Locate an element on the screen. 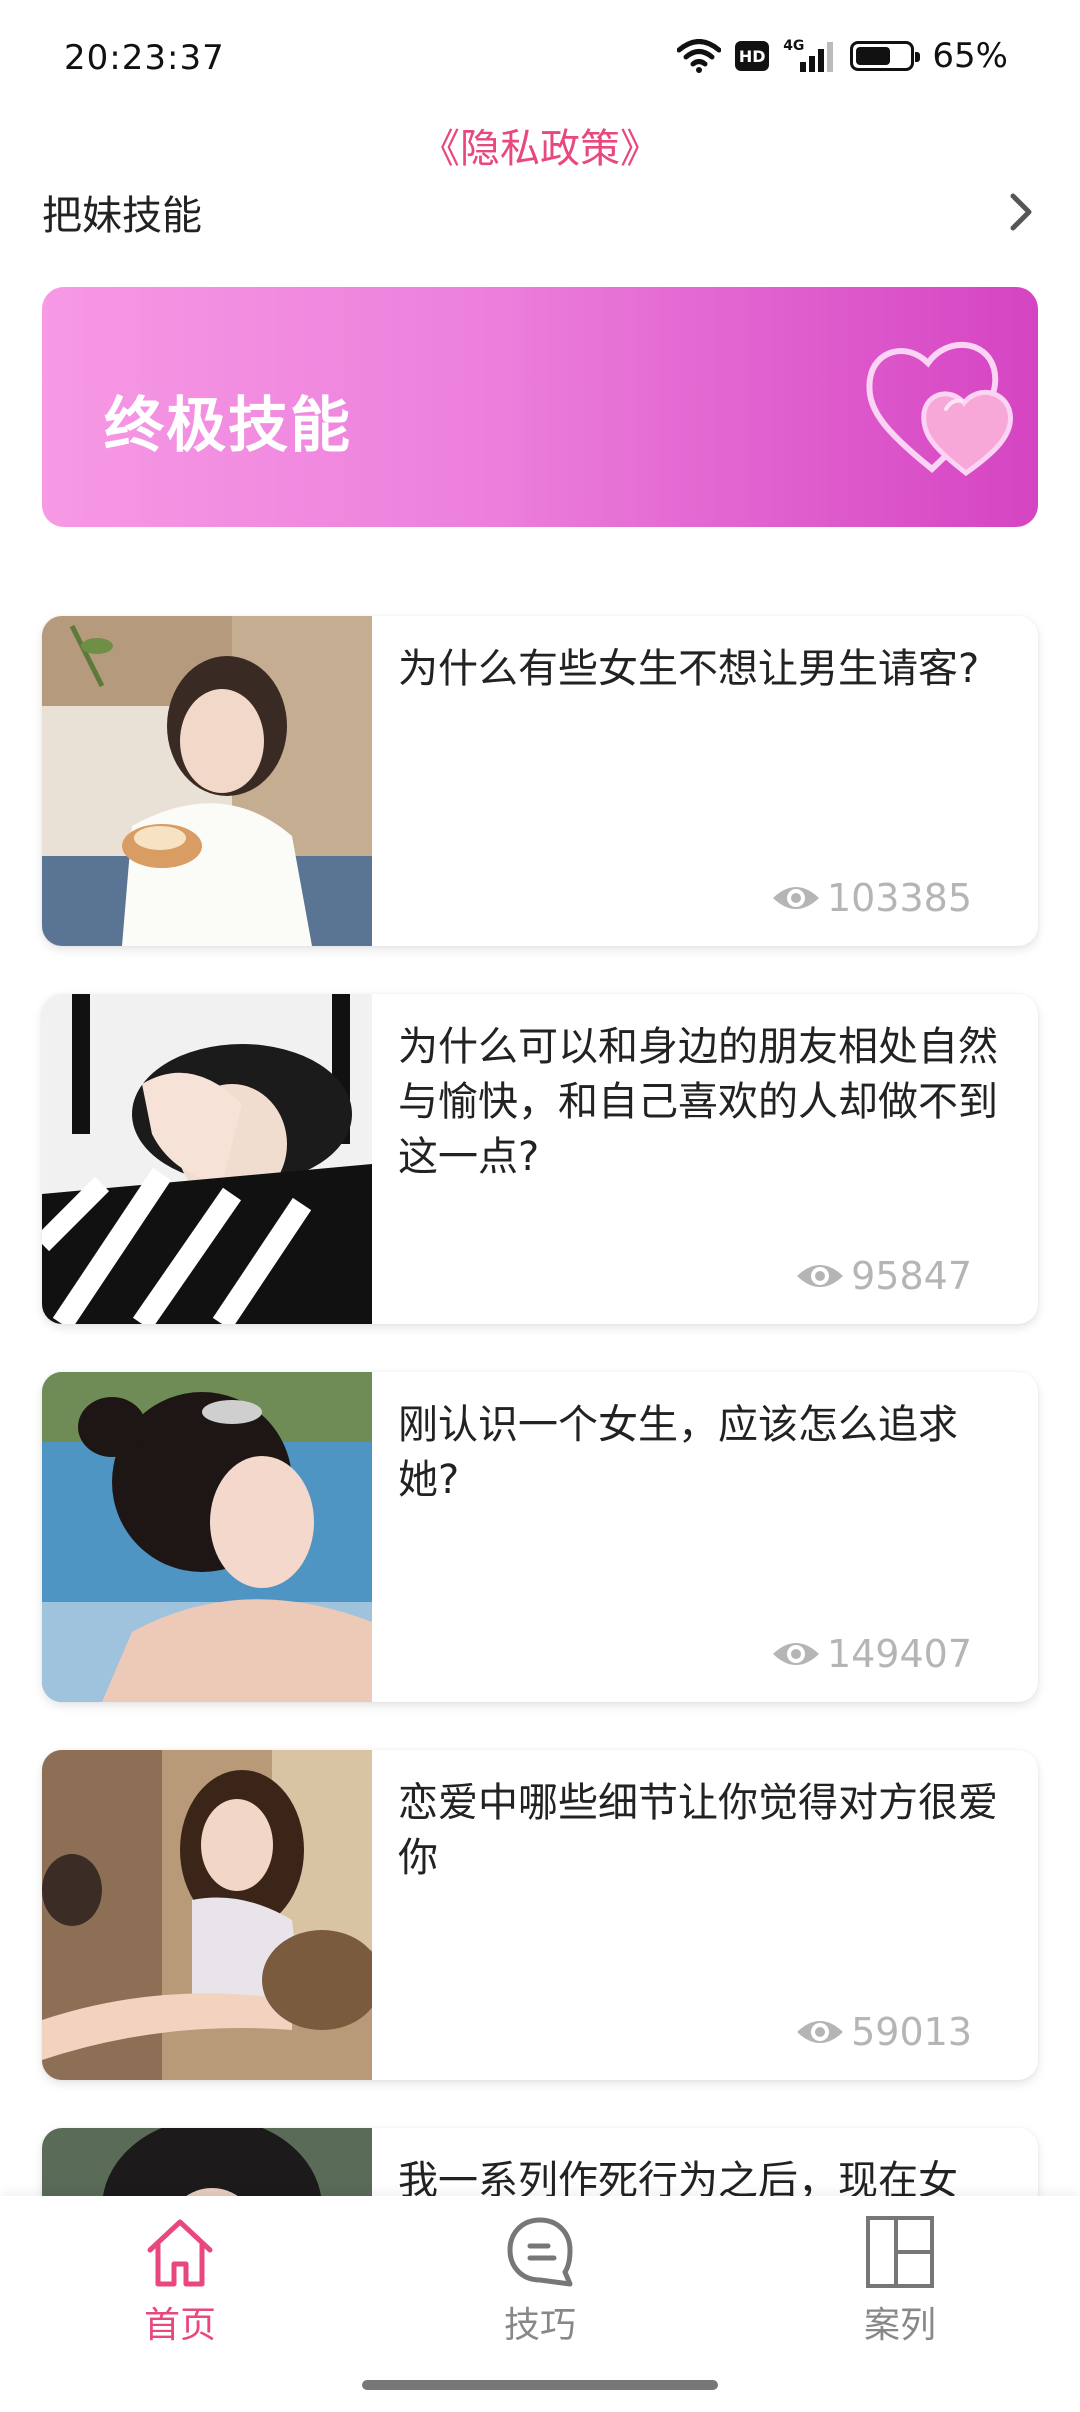 This screenshot has height=2412, width=1080. section-title: 把妹技能 is located at coordinates (122, 216).